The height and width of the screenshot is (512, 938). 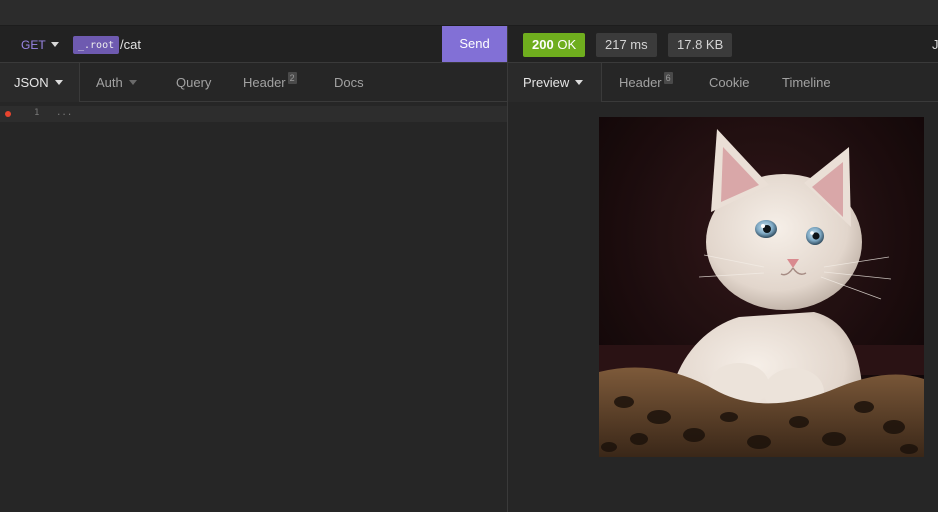 I want to click on tab-docs: Docs, so click(x=349, y=82).